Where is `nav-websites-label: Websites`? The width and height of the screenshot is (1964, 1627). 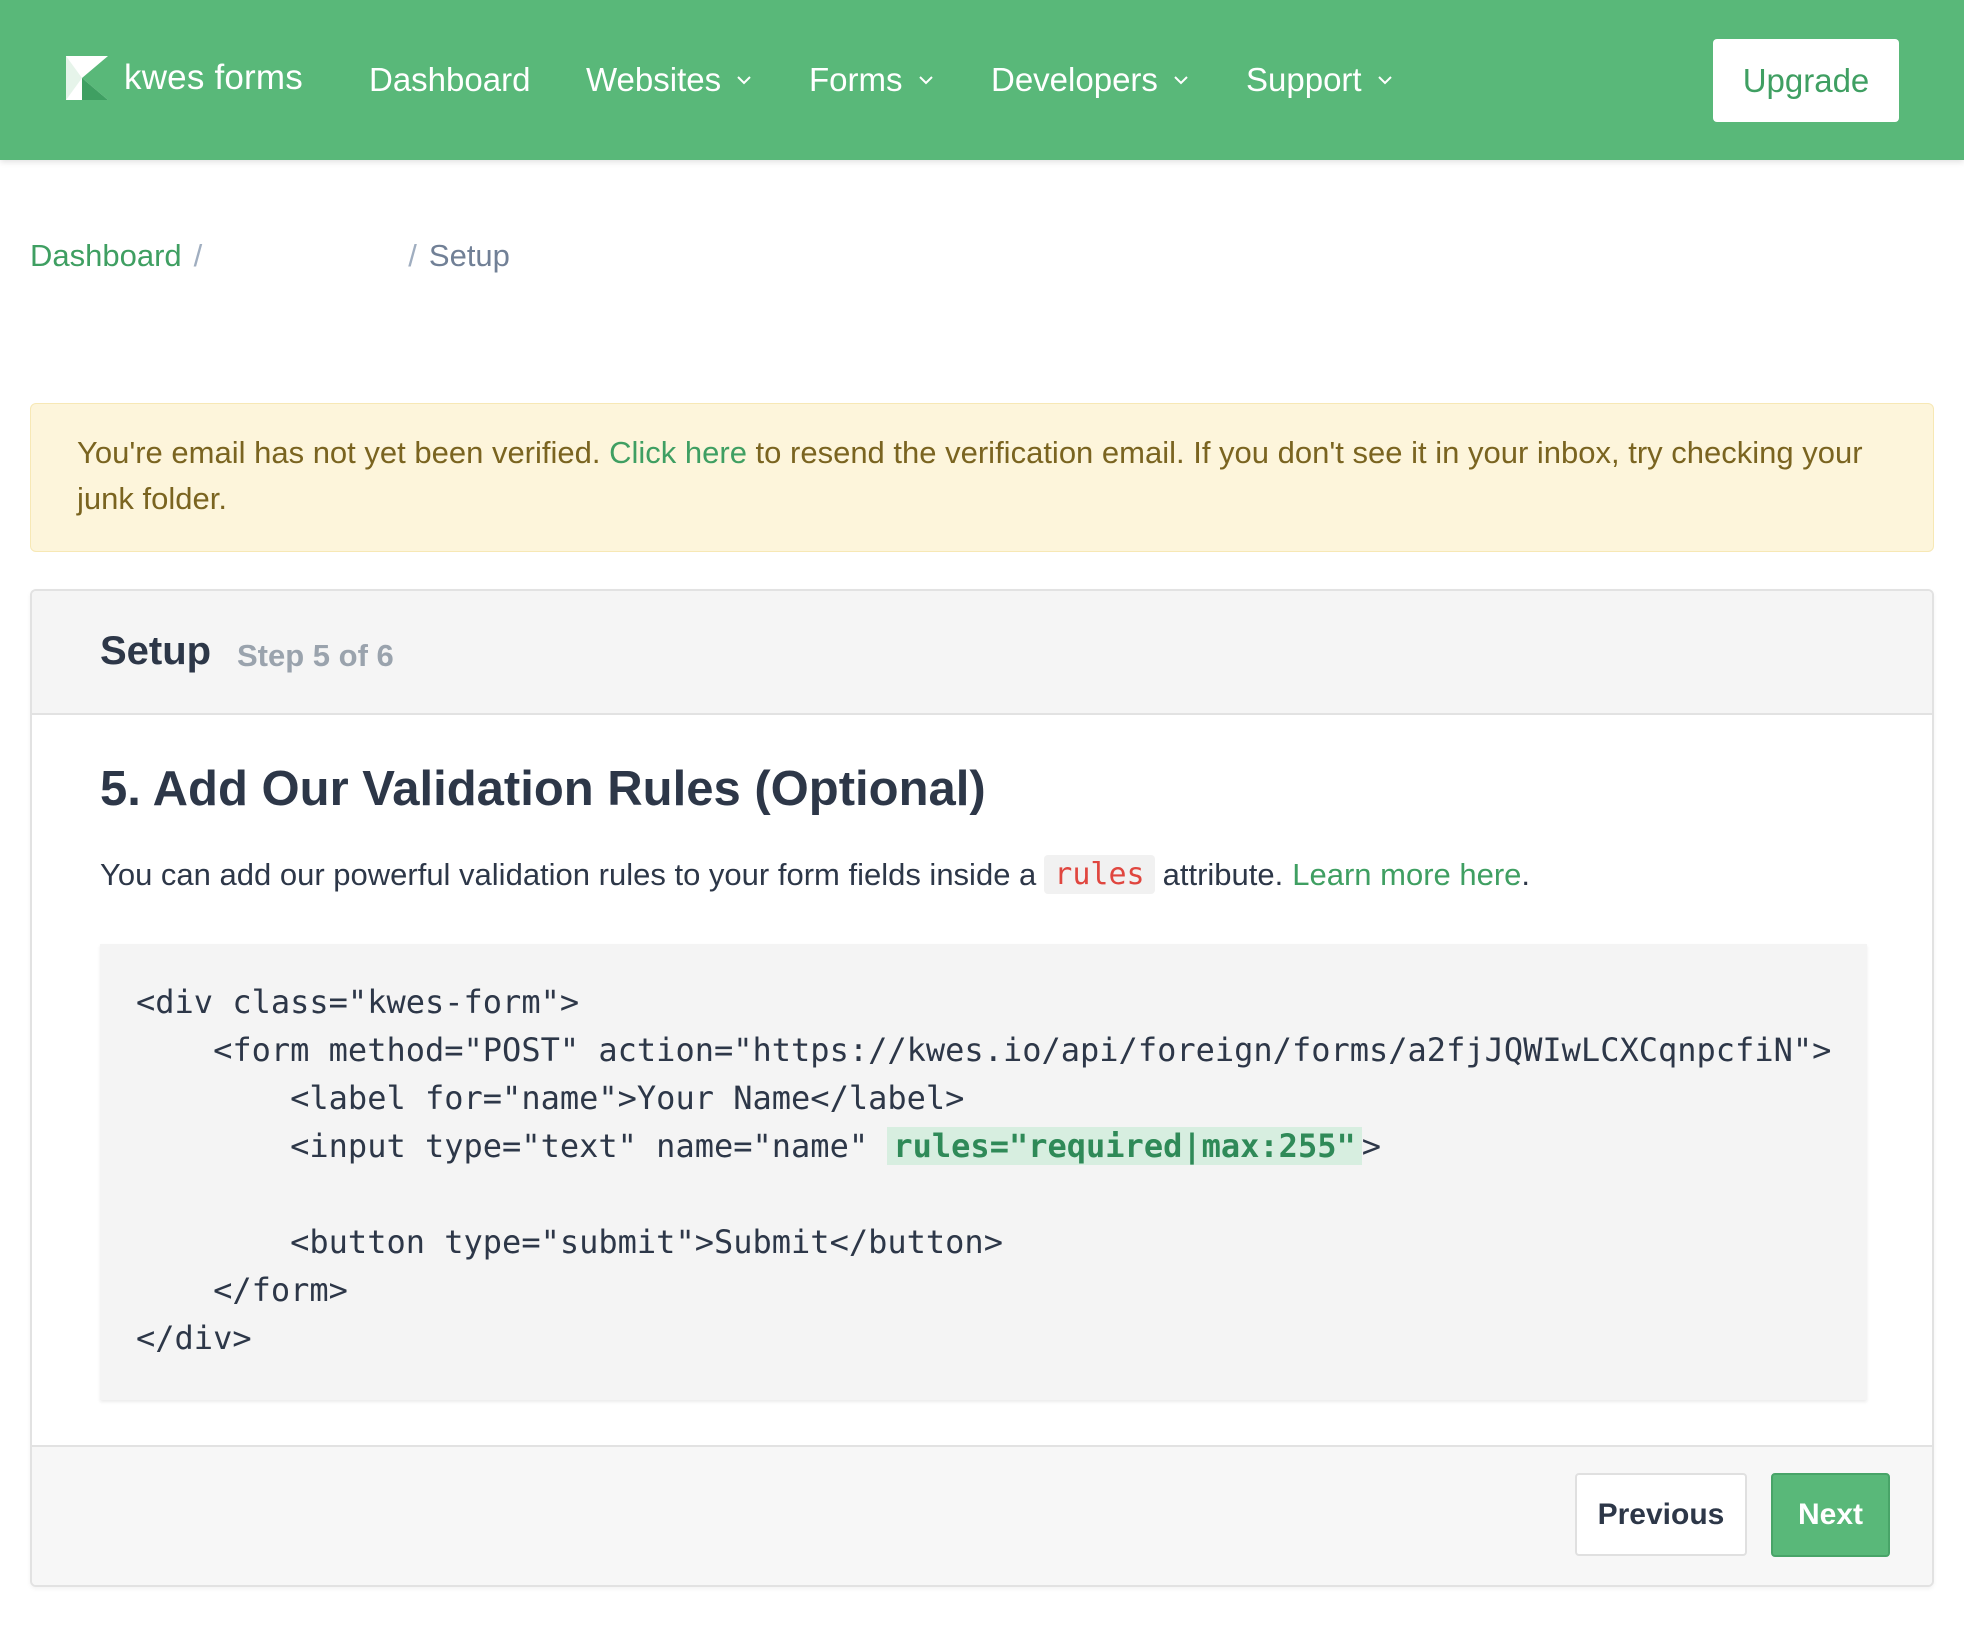
nav-websites-label: Websites is located at coordinates (654, 79).